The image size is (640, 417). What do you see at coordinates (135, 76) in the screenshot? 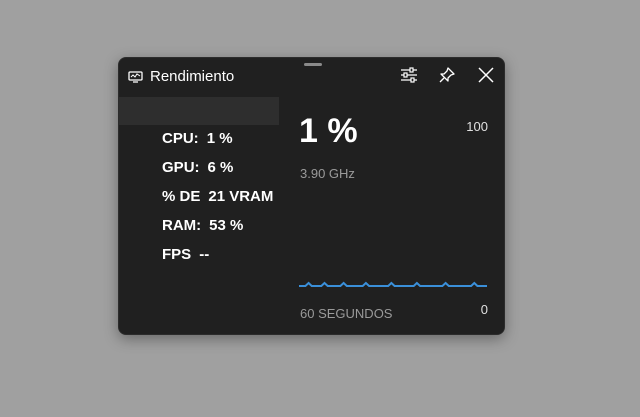
I see `monitor-icon` at bounding box center [135, 76].